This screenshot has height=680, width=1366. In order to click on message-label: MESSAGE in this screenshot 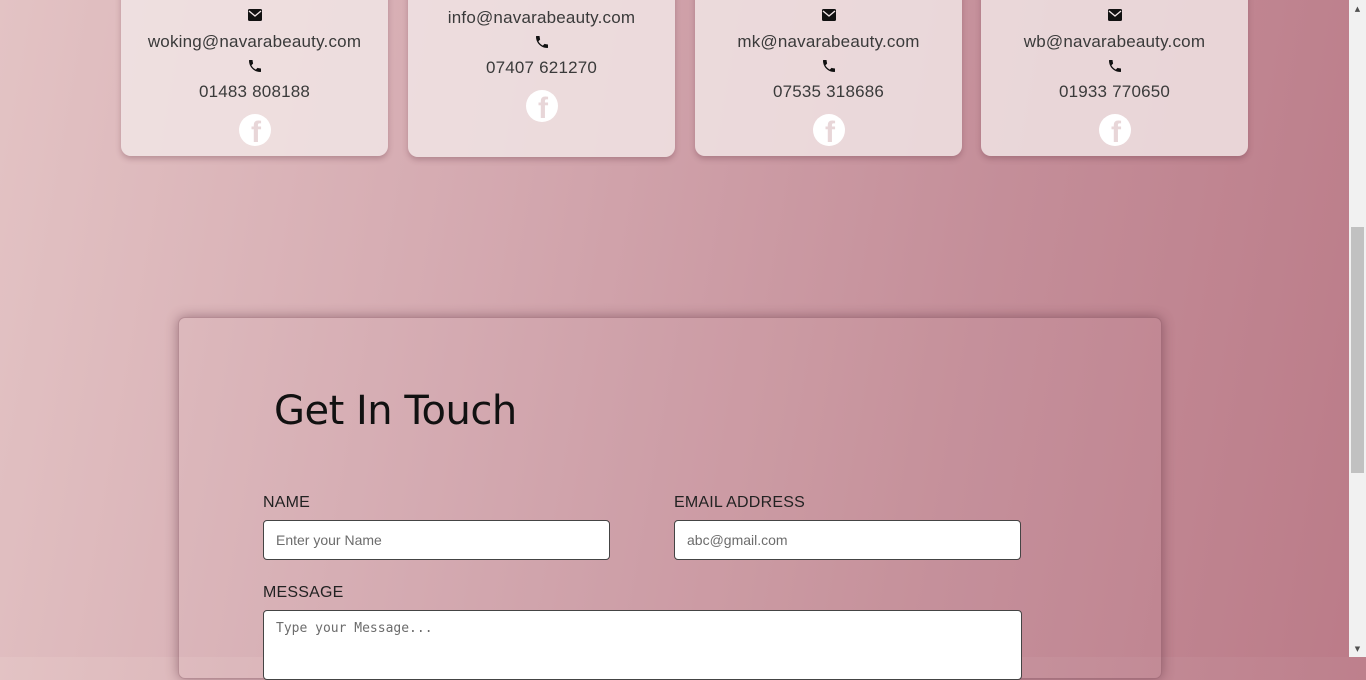, I will do `click(303, 592)`.